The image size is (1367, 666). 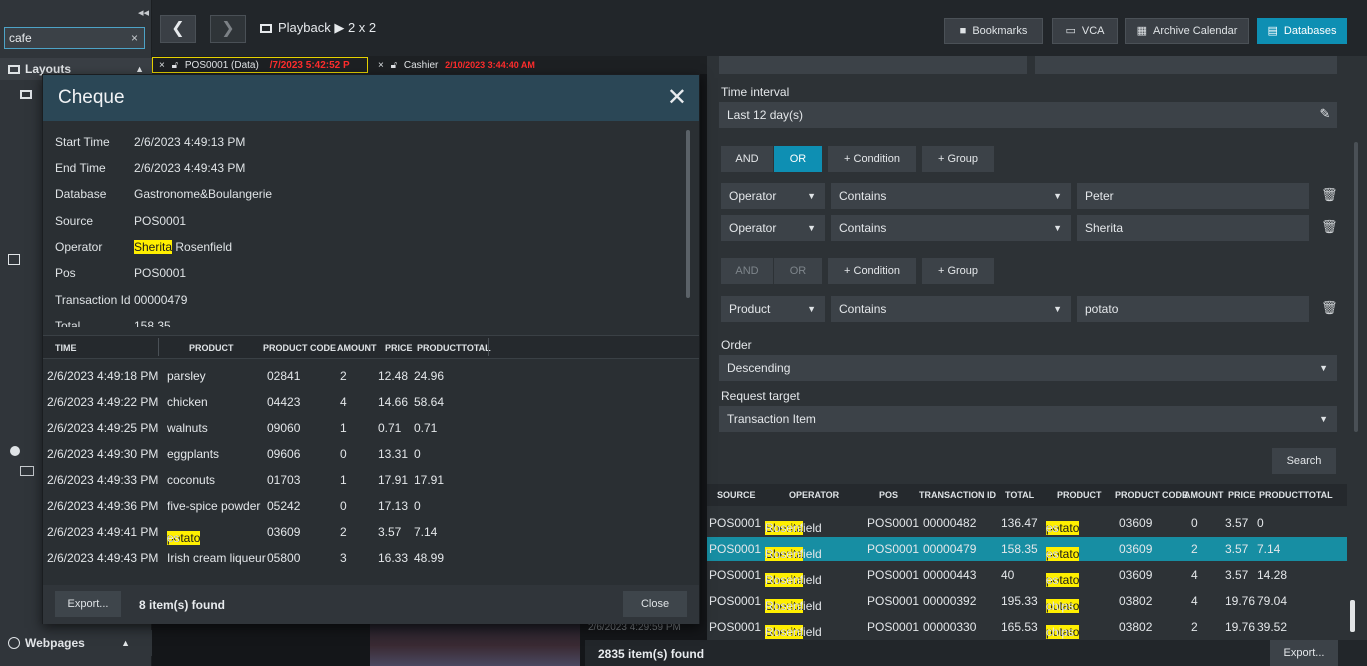 What do you see at coordinates (1352, 616) in the screenshot?
I see `results-scrollbar` at bounding box center [1352, 616].